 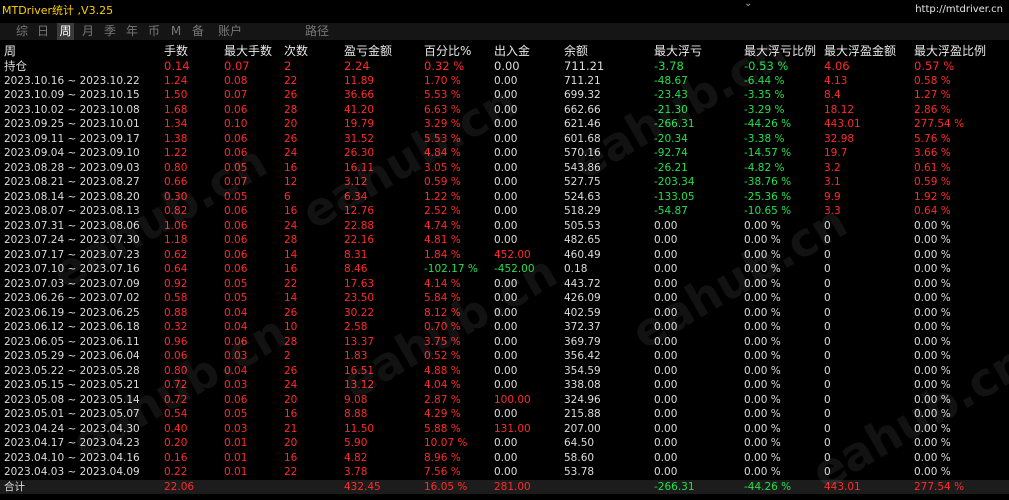 What do you see at coordinates (442, 167) in the screenshot?
I see `table-cell: 3.05 %` at bounding box center [442, 167].